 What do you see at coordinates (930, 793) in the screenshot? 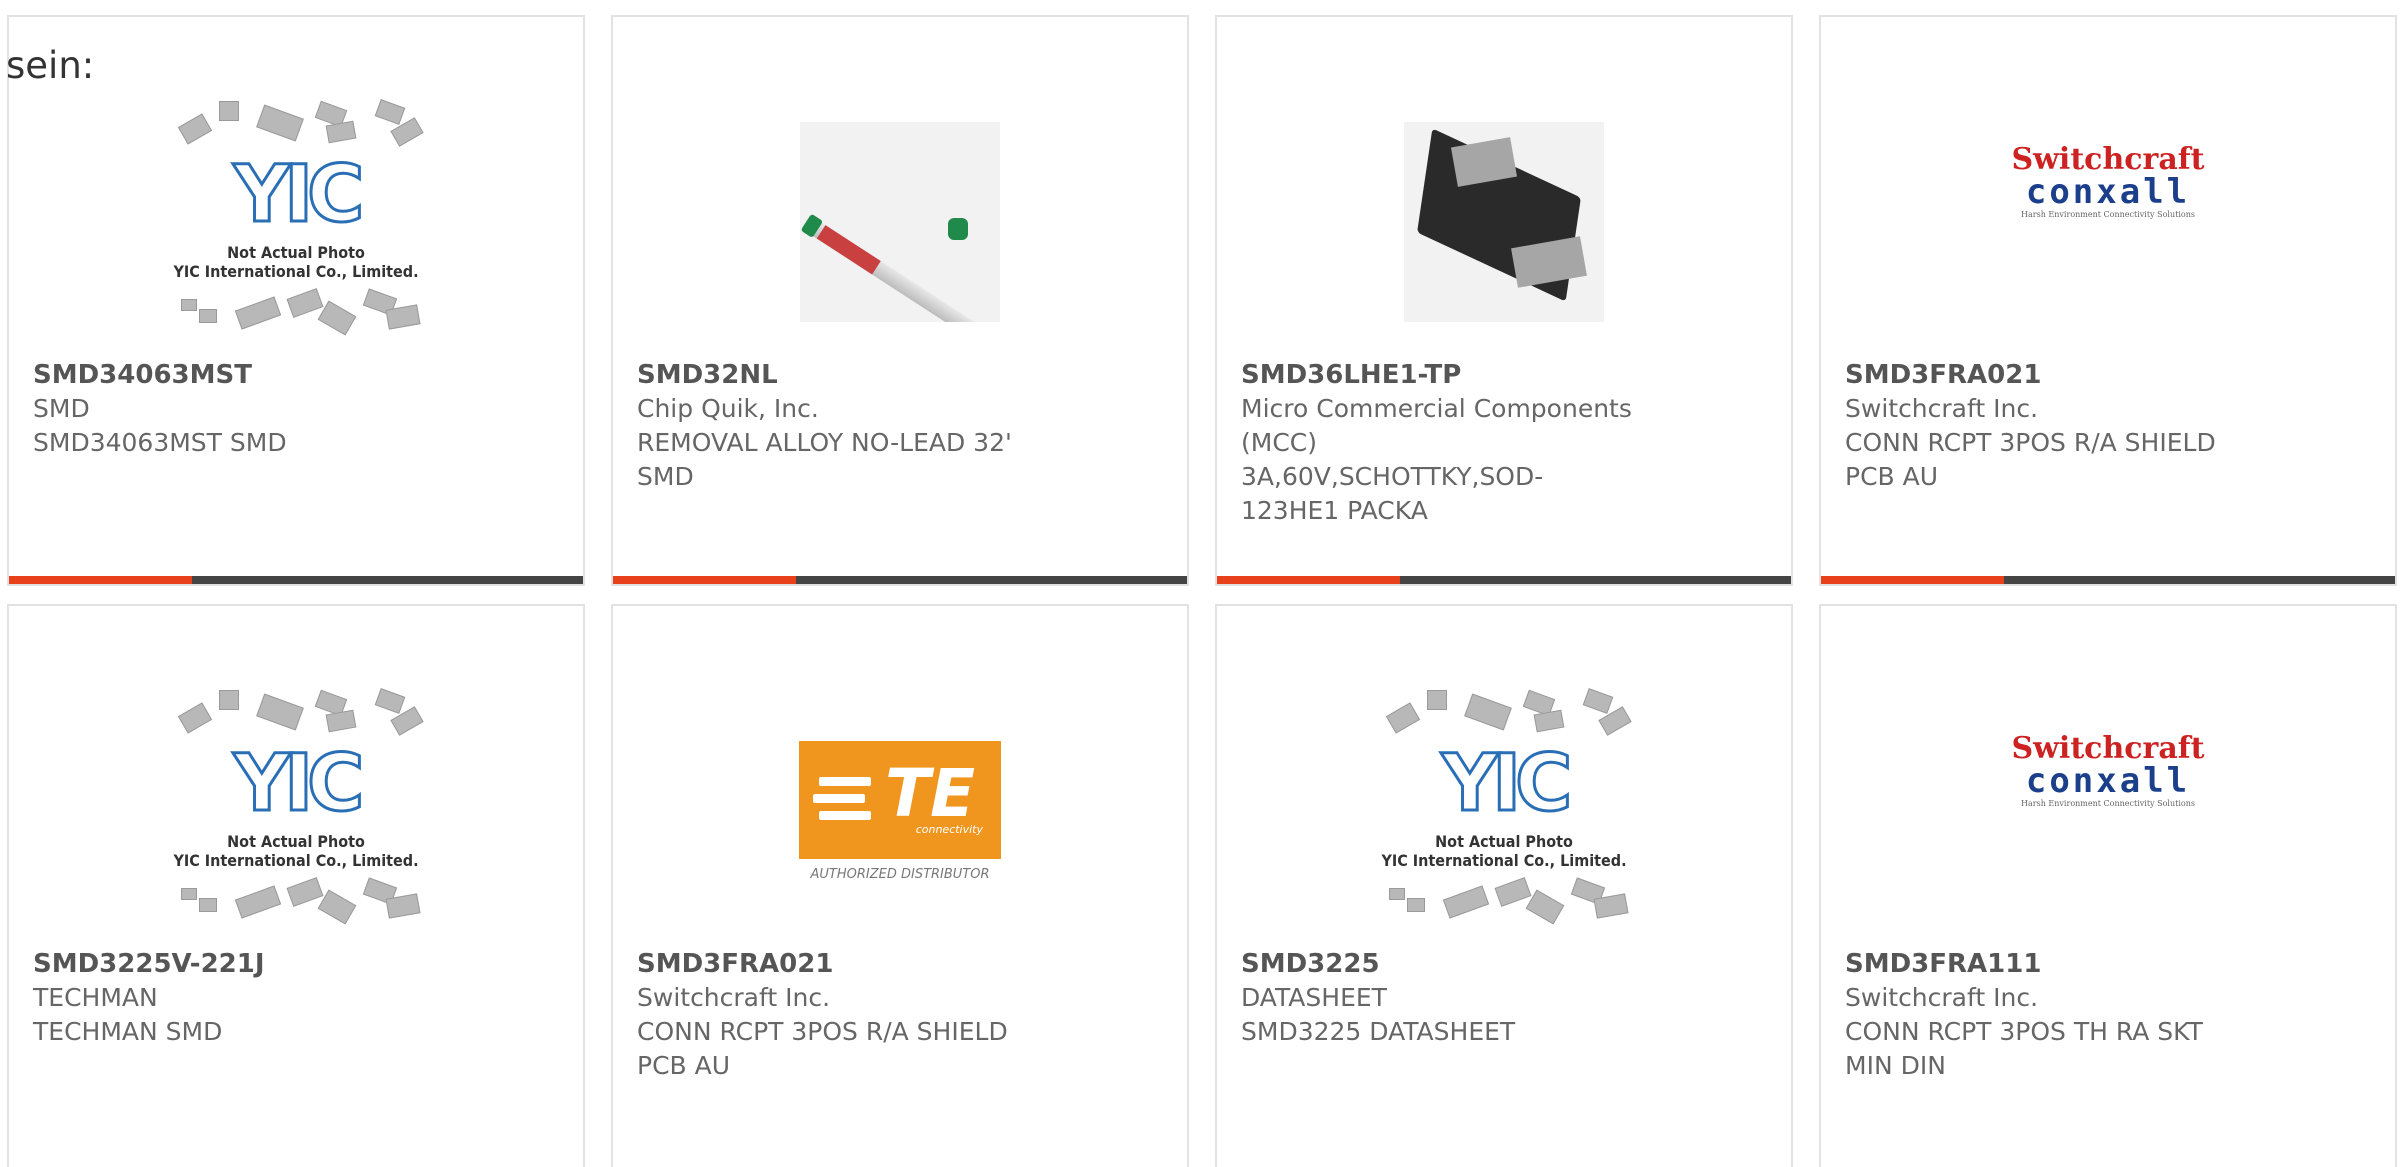
I see `te-wordmark: TE` at bounding box center [930, 793].